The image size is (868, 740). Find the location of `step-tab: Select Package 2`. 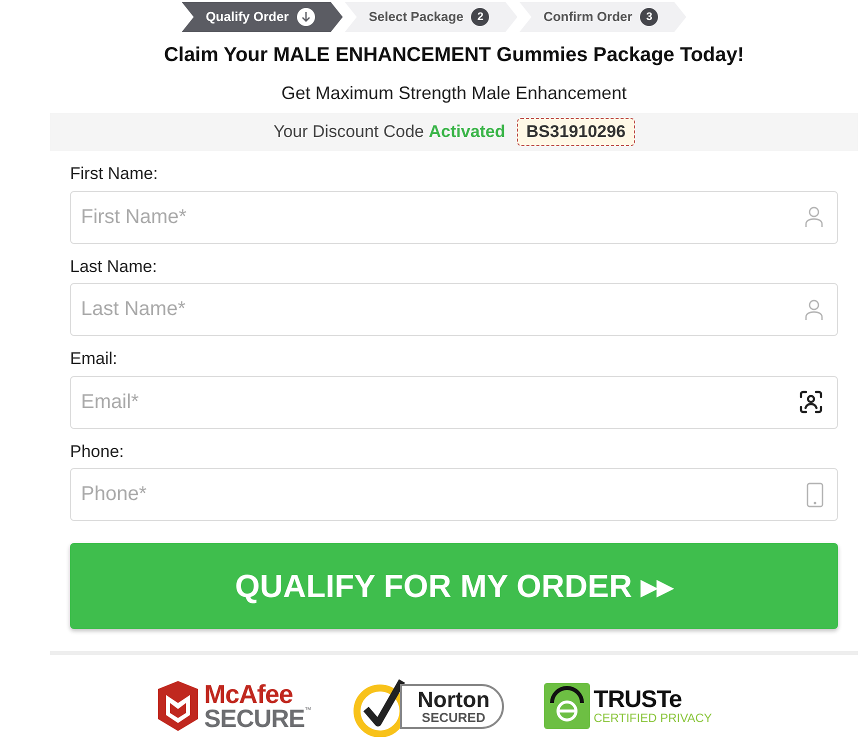

step-tab: Select Package 2 is located at coordinates (431, 17).